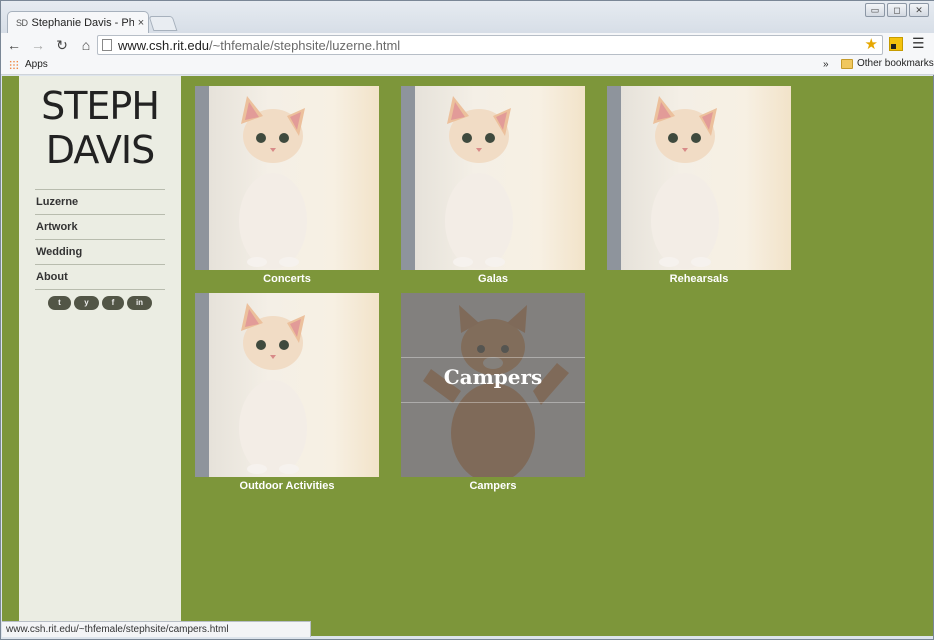 The width and height of the screenshot is (934, 640). Describe the element at coordinates (847, 63) in the screenshot. I see `folder-icon` at that location.